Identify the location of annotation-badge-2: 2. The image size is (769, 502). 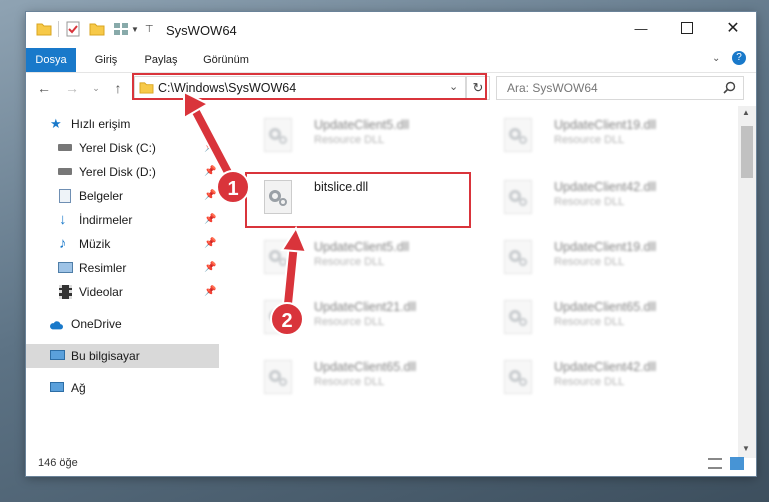
(287, 319).